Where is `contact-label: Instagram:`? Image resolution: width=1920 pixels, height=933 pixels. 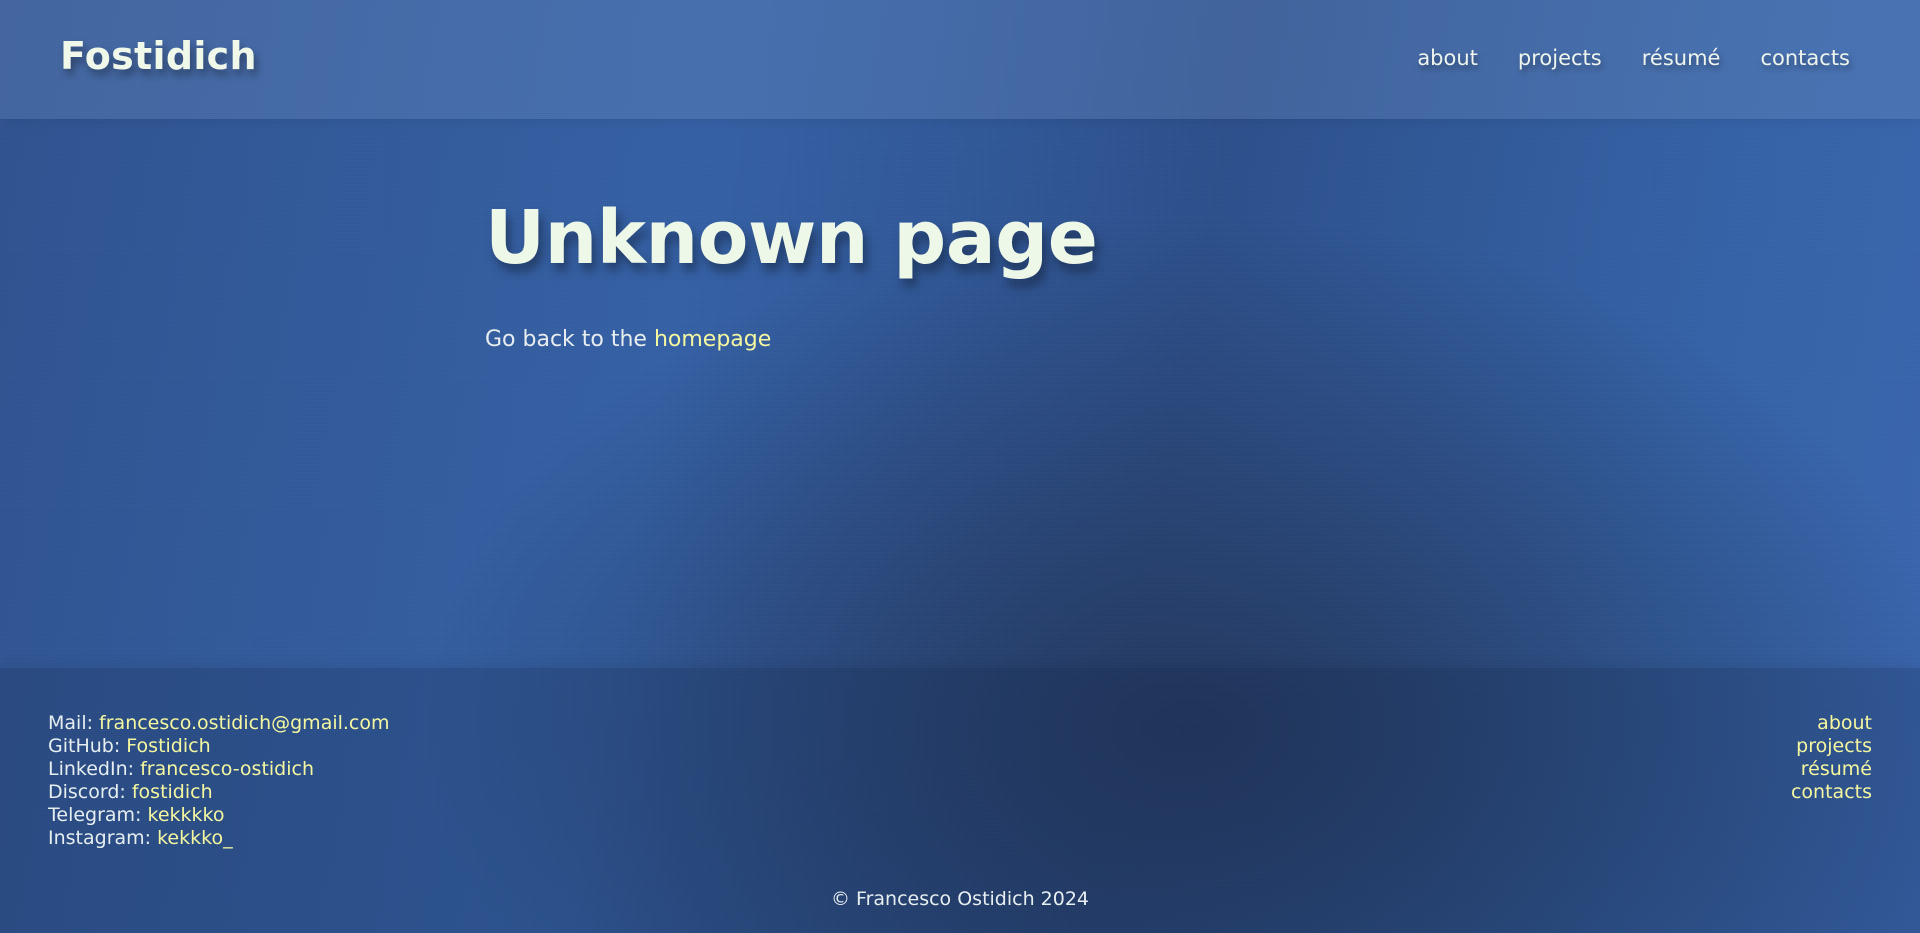
contact-label: Instagram: is located at coordinates (103, 838).